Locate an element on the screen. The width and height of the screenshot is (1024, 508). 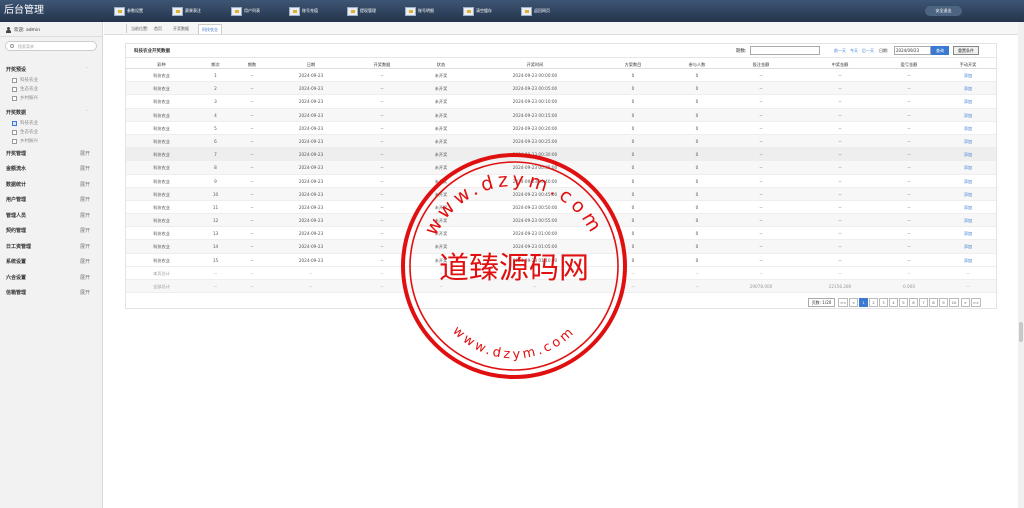
page-button: 8 is located at coordinates (933, 302).